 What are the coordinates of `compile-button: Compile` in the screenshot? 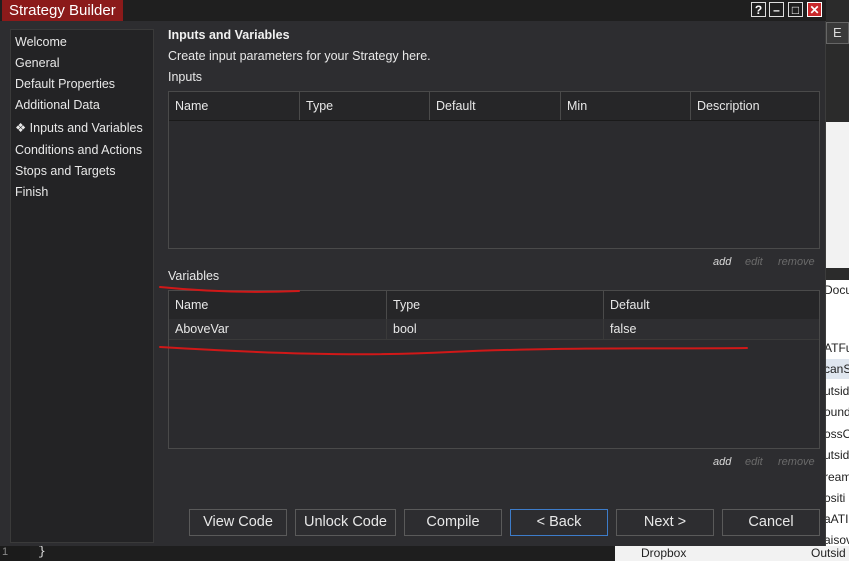 It's located at (453, 522).